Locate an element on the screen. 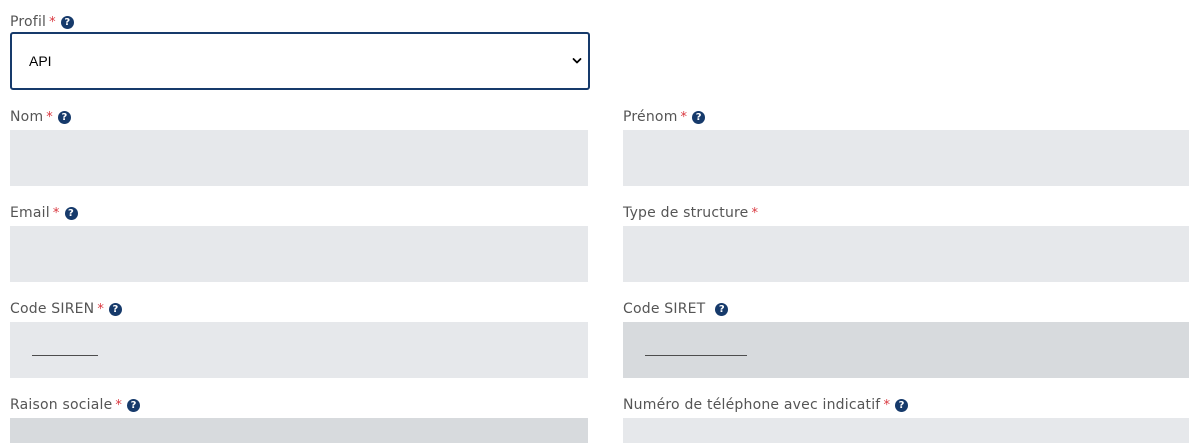  prenom-field: Prénom * ? is located at coordinates (906, 149).